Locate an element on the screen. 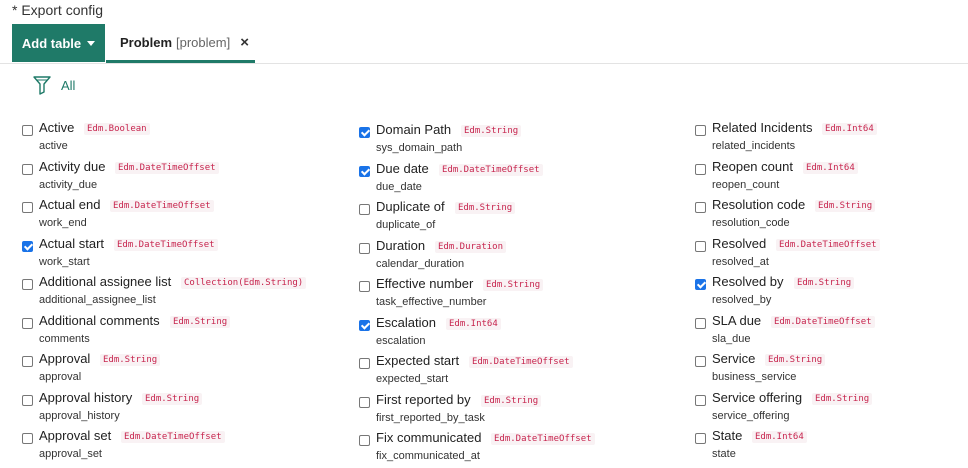  field-label: Active is located at coordinates (57, 127).